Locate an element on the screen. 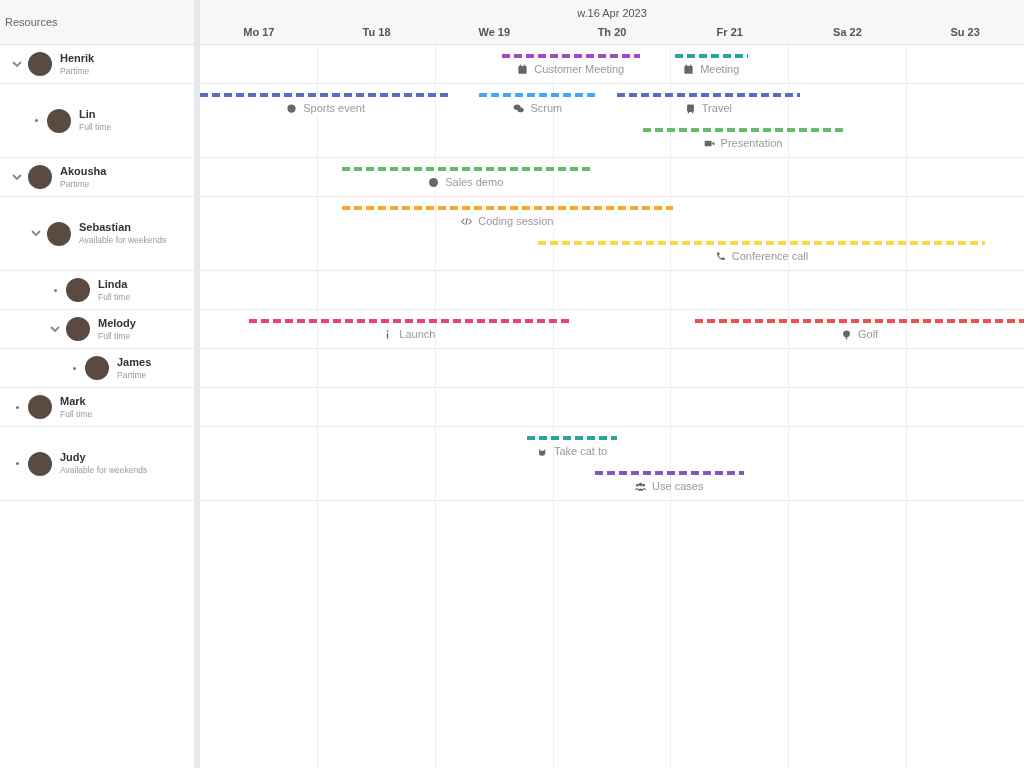  event-title: Scrum is located at coordinates (546, 108).